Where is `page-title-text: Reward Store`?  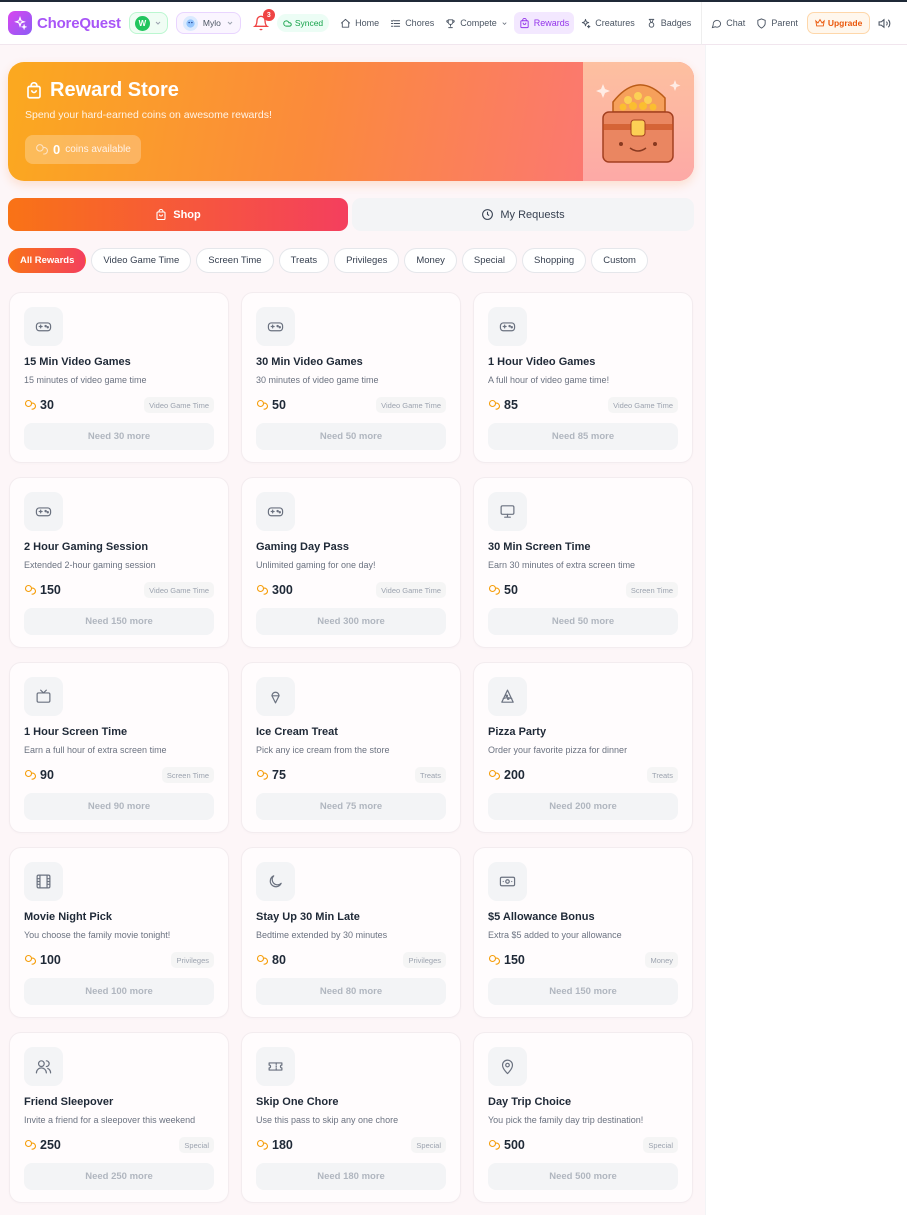
page-title-text: Reward Store is located at coordinates (114, 90).